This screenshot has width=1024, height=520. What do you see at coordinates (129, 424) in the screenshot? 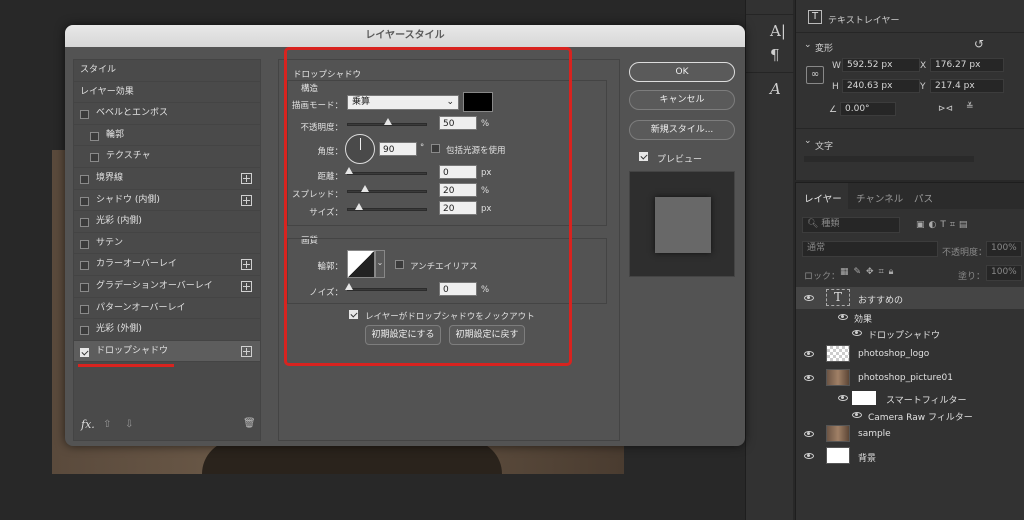
I see `move-down-icon: ⇩` at bounding box center [129, 424].